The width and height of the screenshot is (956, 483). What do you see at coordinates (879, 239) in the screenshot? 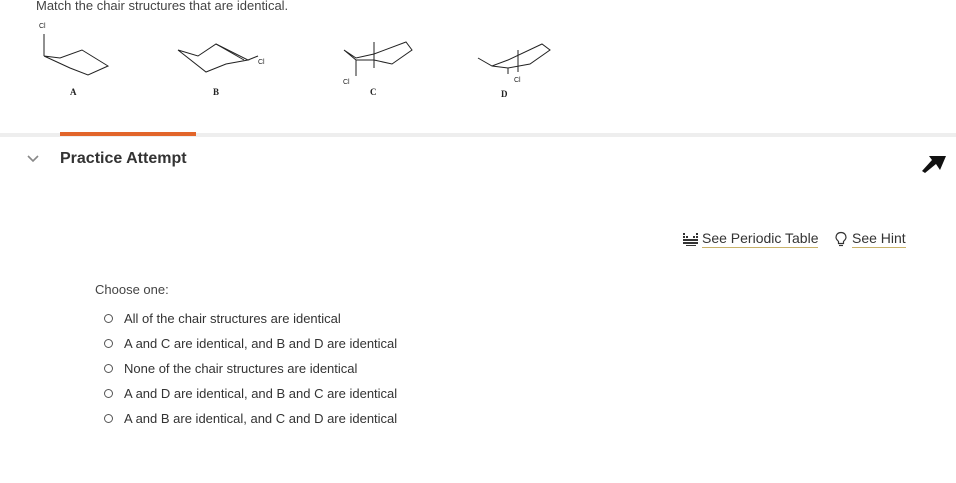
I see `hint-label: See Hint` at bounding box center [879, 239].